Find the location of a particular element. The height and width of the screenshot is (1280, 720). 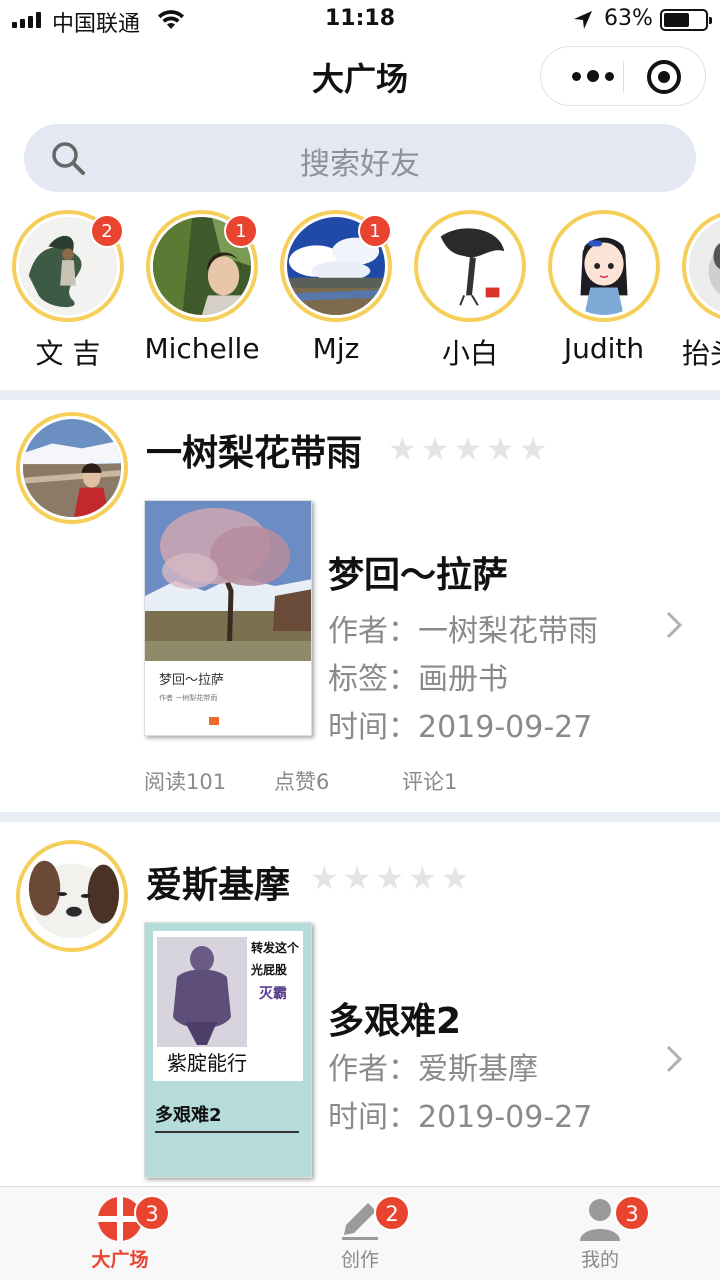

location-arrow-icon is located at coordinates (583, 20).